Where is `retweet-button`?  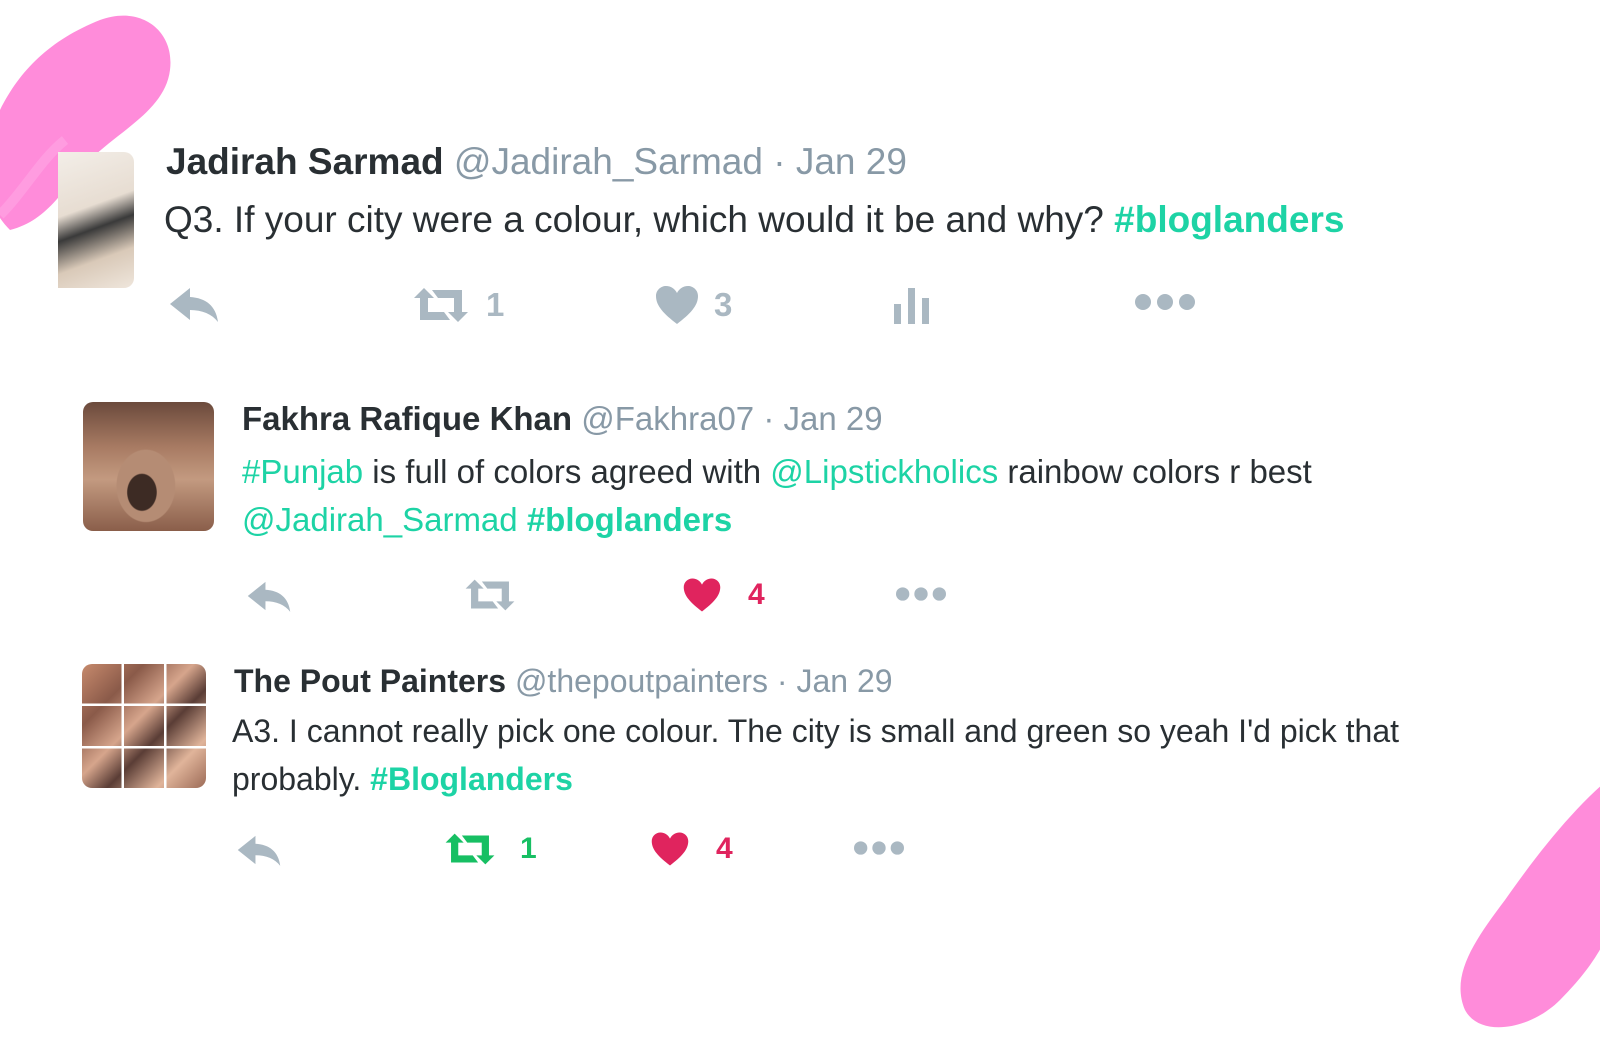 retweet-button is located at coordinates (490, 595).